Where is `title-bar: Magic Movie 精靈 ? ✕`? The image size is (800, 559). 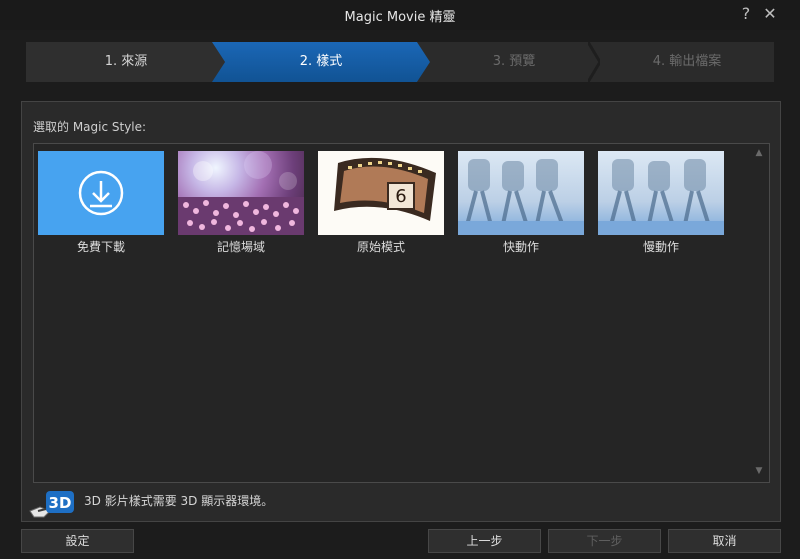
title-bar: Magic Movie 精靈 ? ✕ is located at coordinates (400, 15).